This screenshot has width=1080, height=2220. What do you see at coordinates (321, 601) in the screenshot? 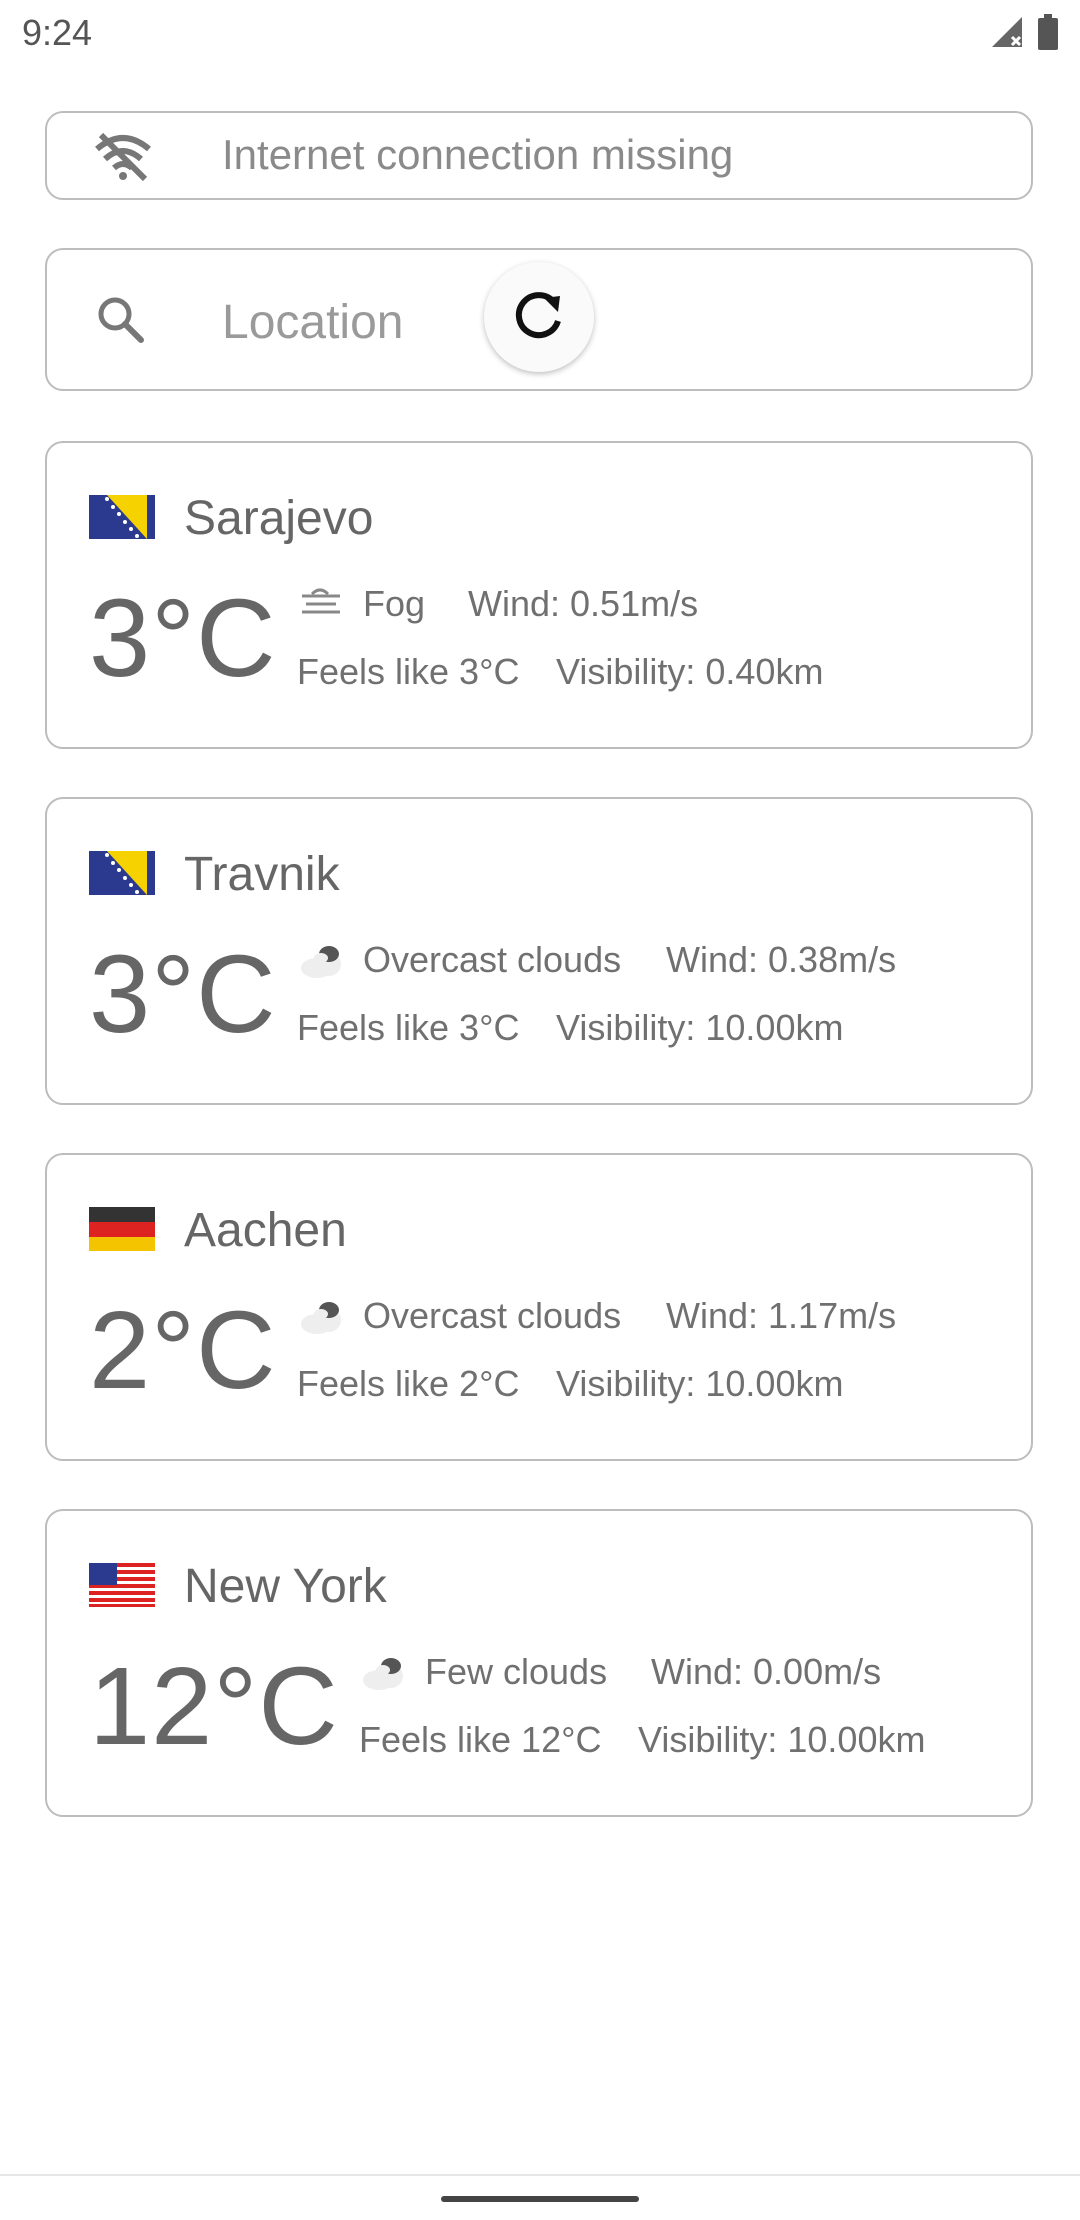
I see `fog-icon` at bounding box center [321, 601].